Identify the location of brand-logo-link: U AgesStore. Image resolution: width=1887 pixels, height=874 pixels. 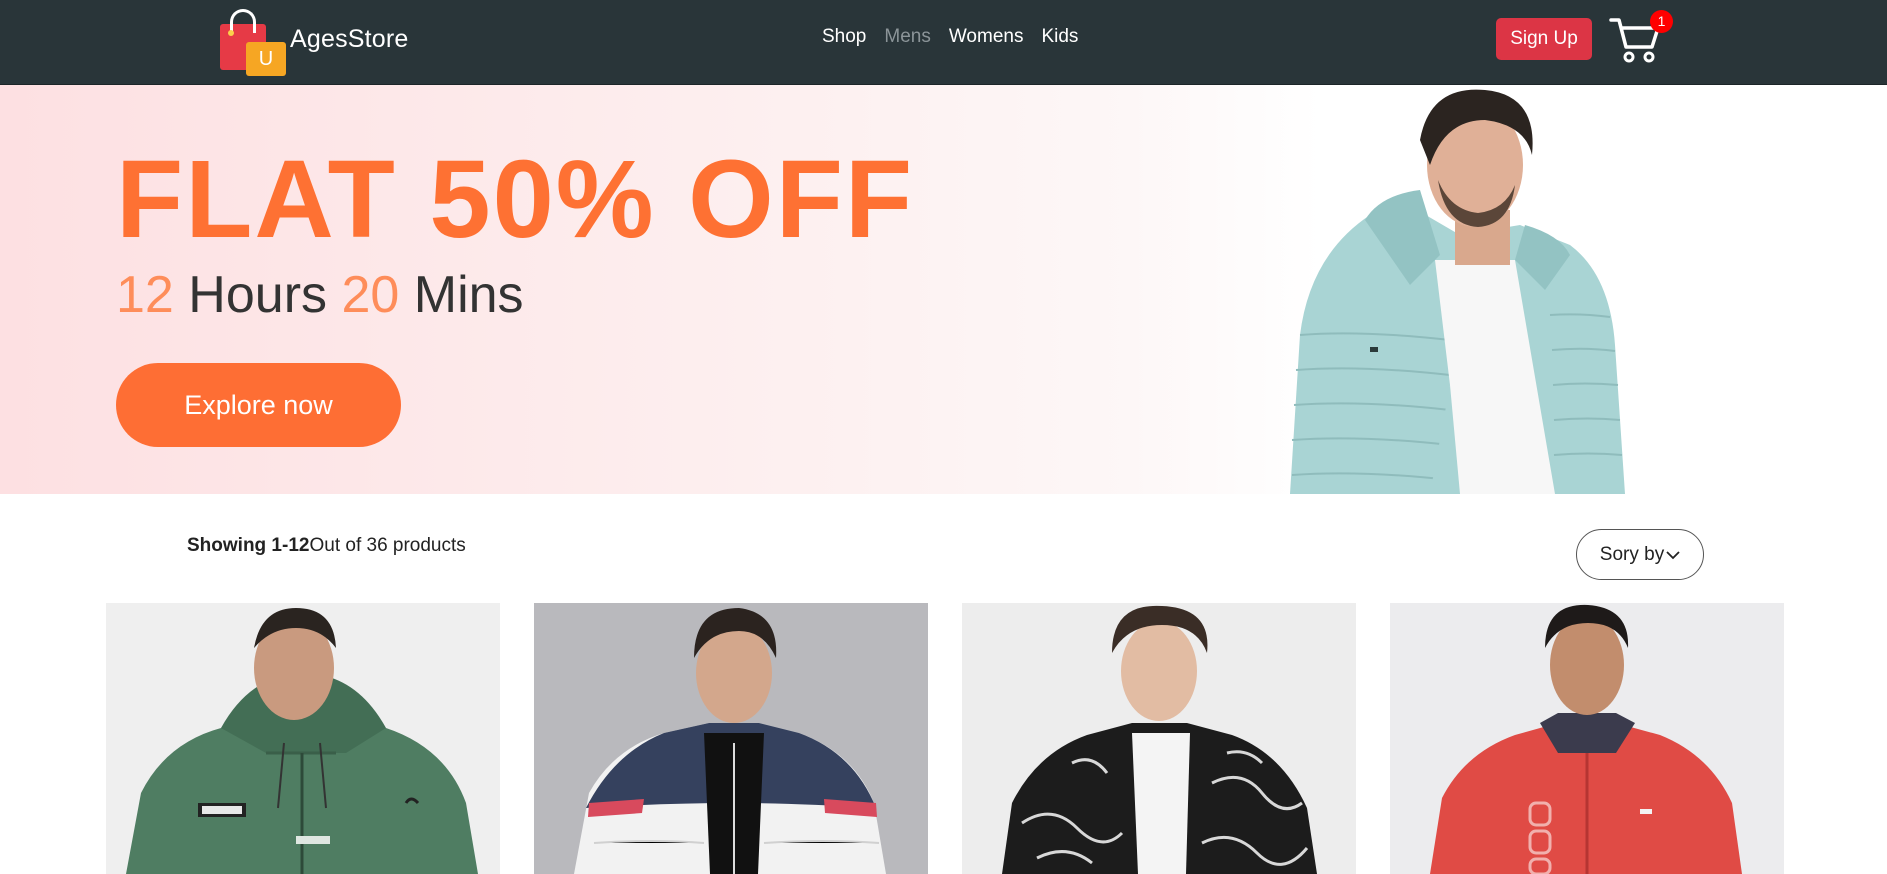
(313, 41).